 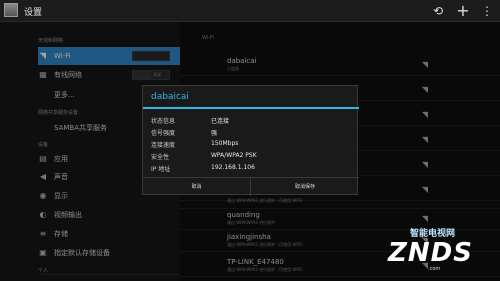 I want to click on settings-app-icon, so click(x=11, y=10).